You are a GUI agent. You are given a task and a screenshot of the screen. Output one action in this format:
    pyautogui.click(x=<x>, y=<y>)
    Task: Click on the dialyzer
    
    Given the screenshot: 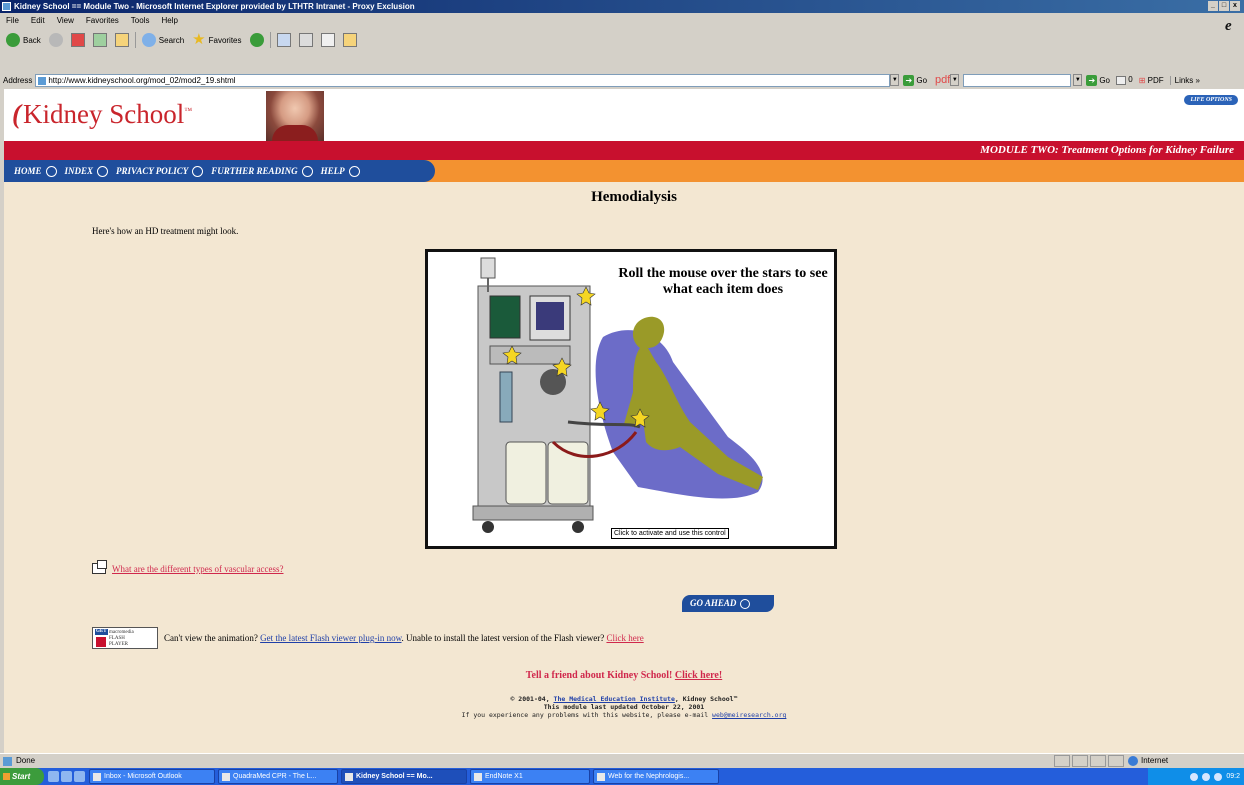 What is the action you would take?
    pyautogui.click(x=506, y=397)
    